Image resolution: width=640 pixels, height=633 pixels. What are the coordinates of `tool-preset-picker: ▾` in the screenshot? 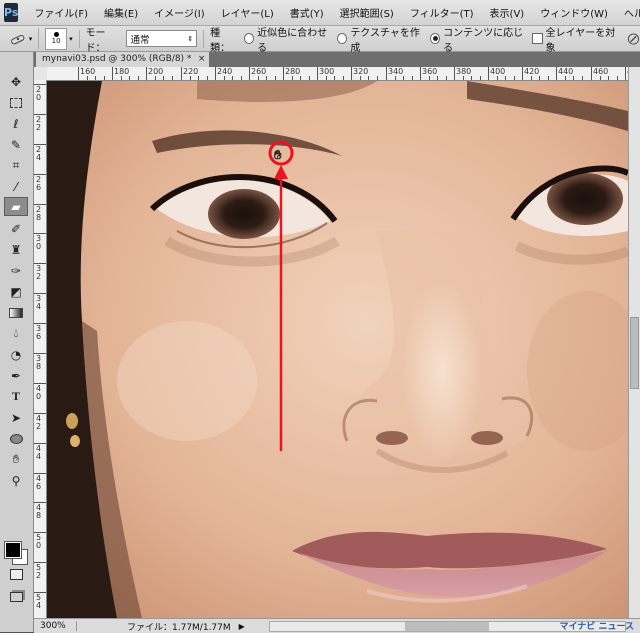 It's located at (21, 38).